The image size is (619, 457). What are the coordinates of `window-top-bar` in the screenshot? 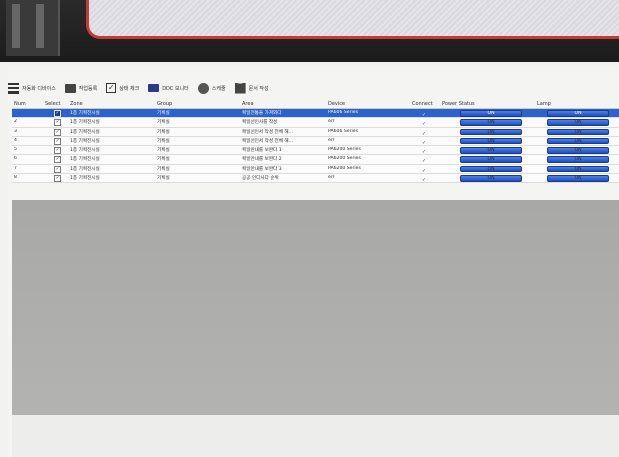 It's located at (309, 31).